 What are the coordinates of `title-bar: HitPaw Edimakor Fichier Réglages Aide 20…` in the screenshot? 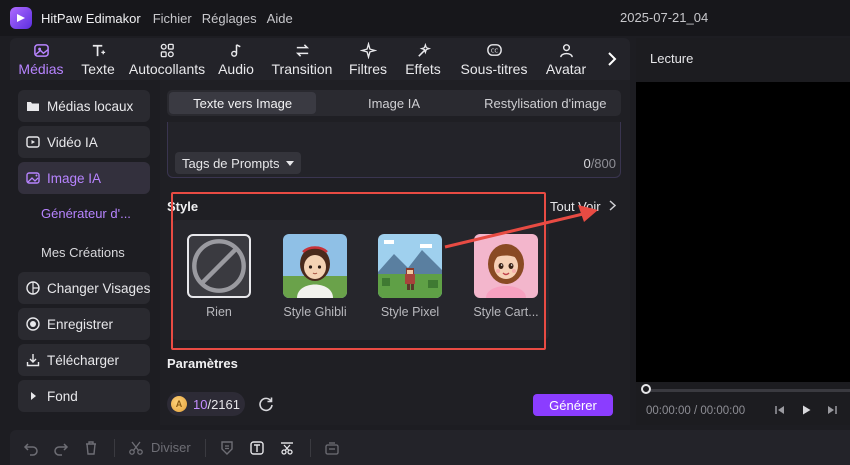 It's located at (425, 18).